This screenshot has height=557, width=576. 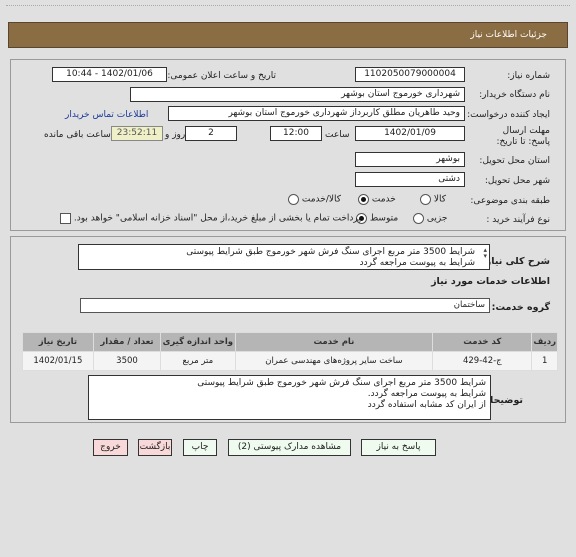 What do you see at coordinates (127, 342) in the screenshot?
I see `col-quantity: تعداد / مقدار` at bounding box center [127, 342].